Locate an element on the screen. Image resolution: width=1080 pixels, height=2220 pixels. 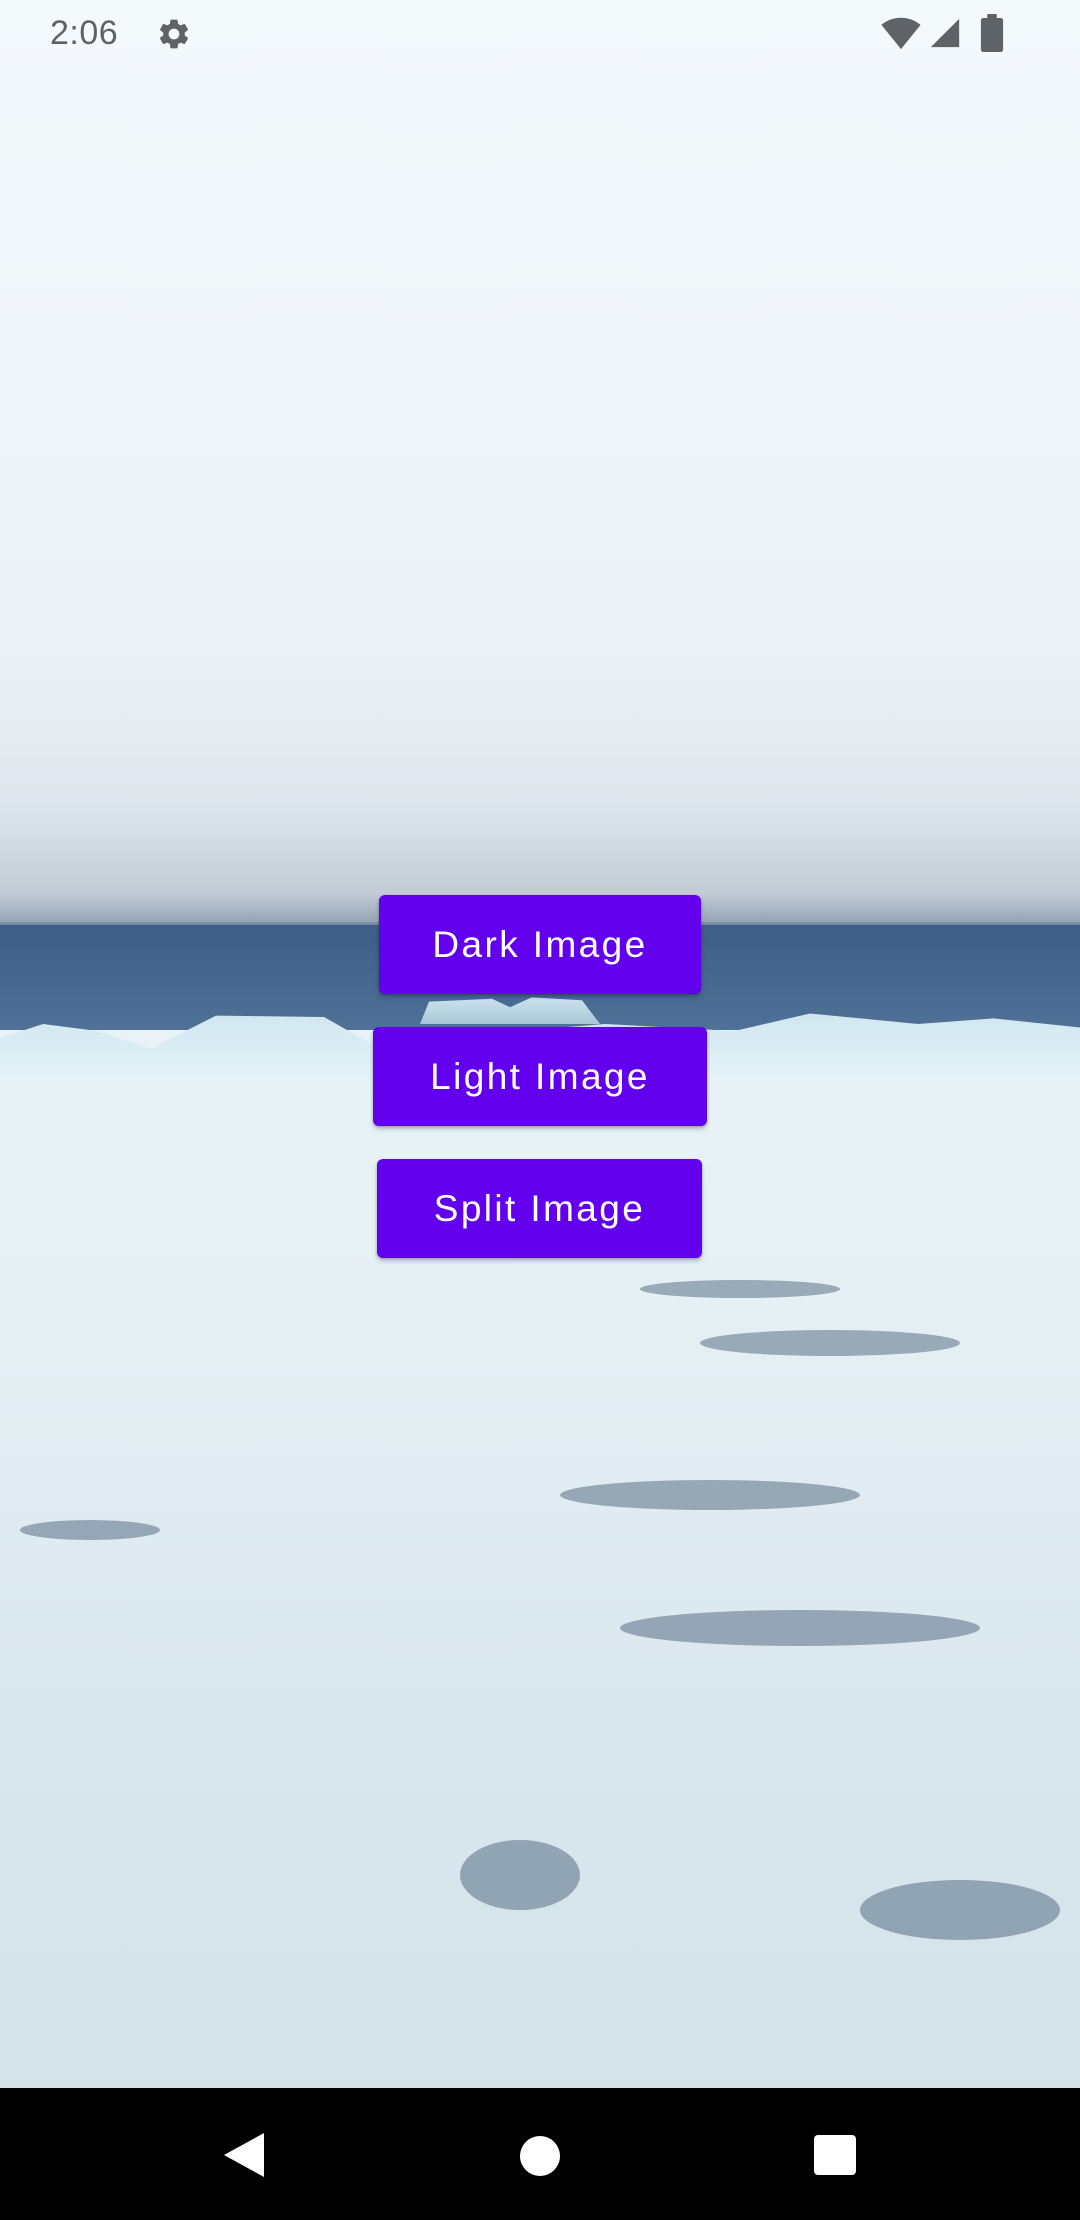
status-time: 2:06 is located at coordinates (84, 33).